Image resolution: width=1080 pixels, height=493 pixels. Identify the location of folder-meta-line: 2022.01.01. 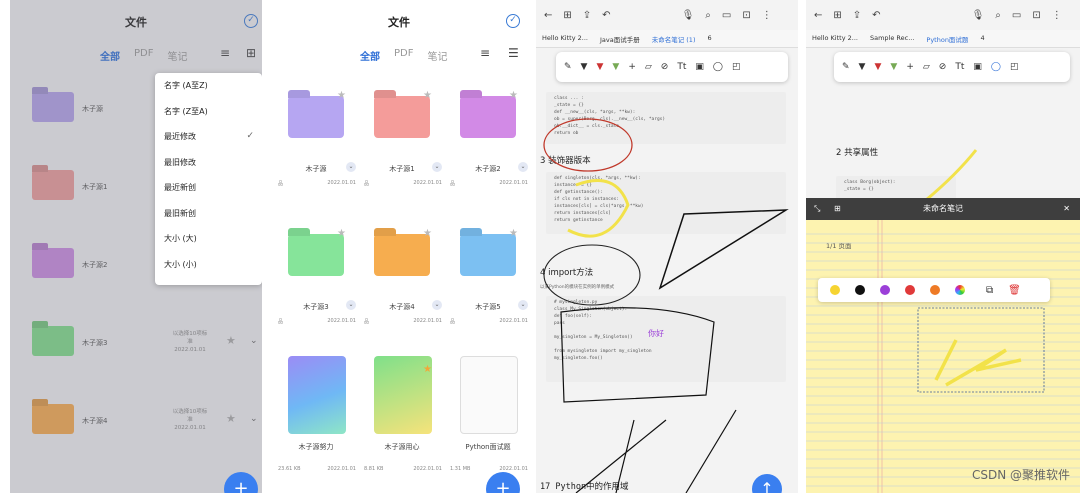
(190, 350).